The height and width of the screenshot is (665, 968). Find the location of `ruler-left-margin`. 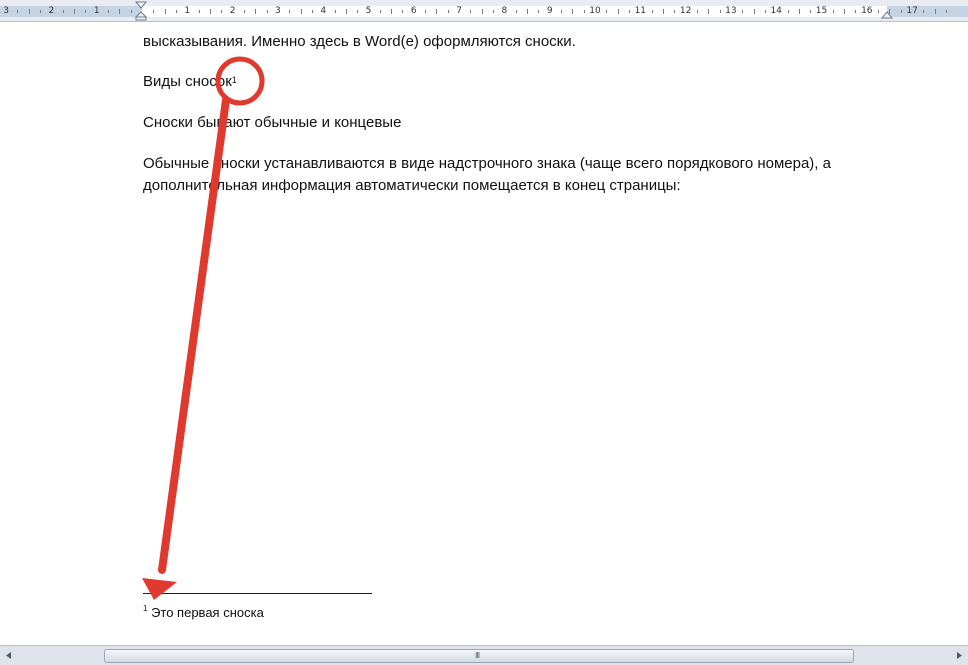

ruler-left-margin is located at coordinates (71, 11).